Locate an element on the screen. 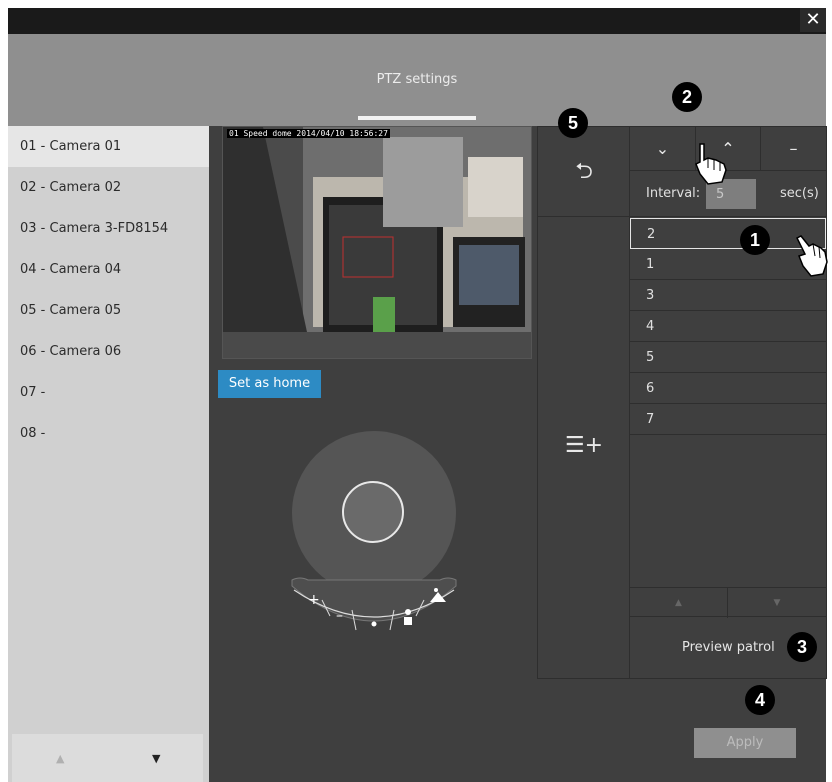 The height and width of the screenshot is (782, 832). add-to-list-icon: ☰+ is located at coordinates (584, 445).